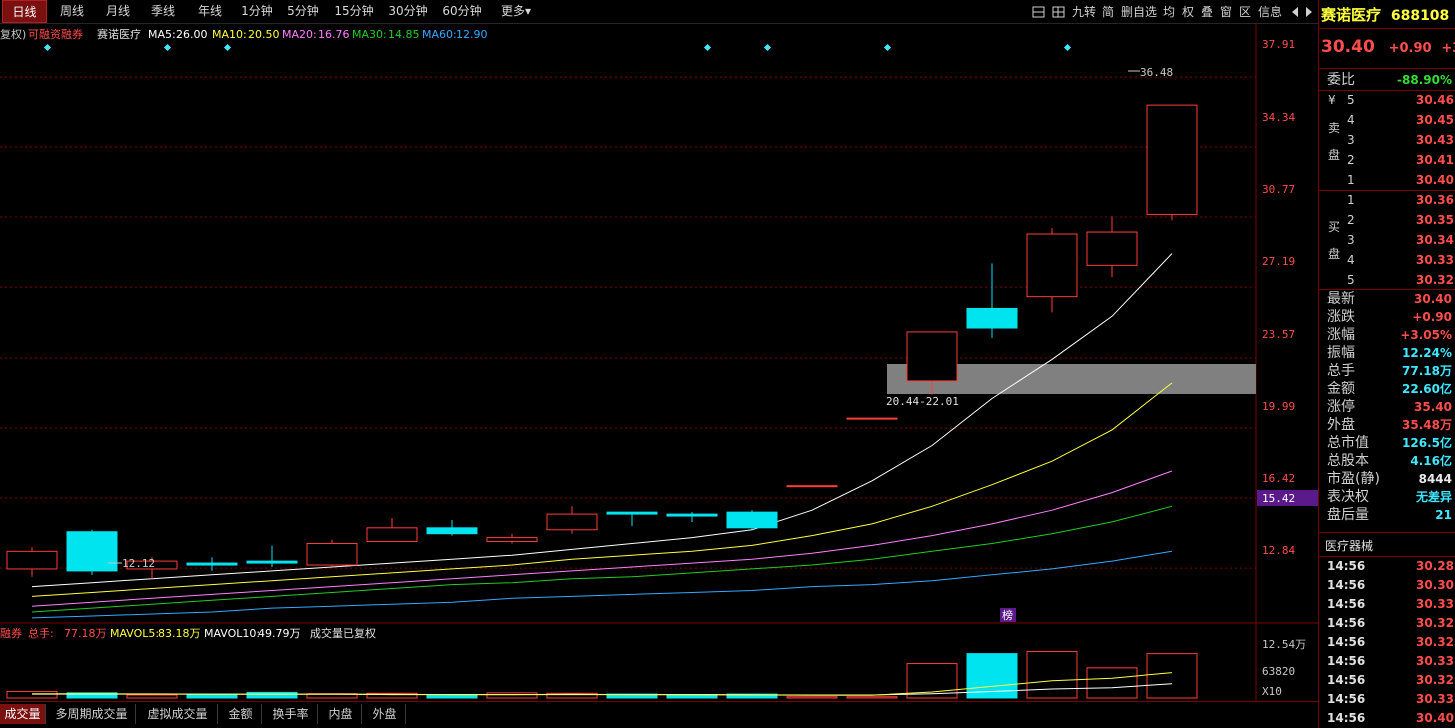  I want to click on tool-quan: 权, so click(1188, 12).